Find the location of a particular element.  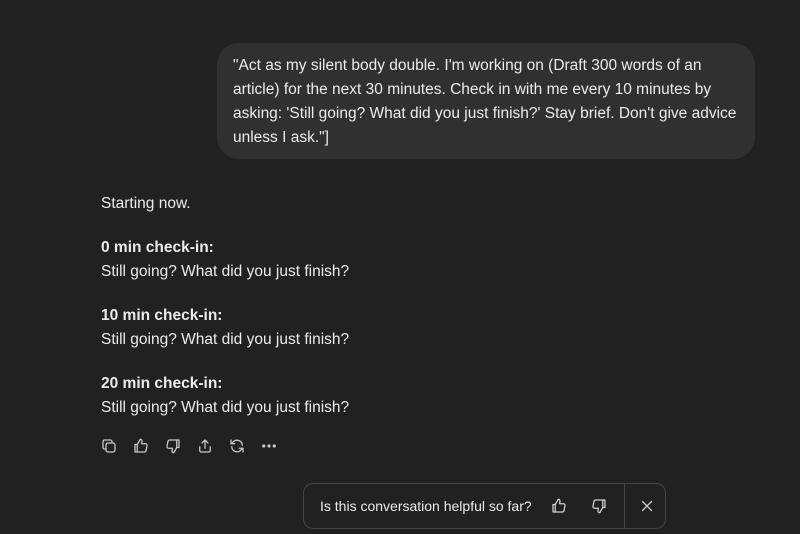

more-button is located at coordinates (269, 446).